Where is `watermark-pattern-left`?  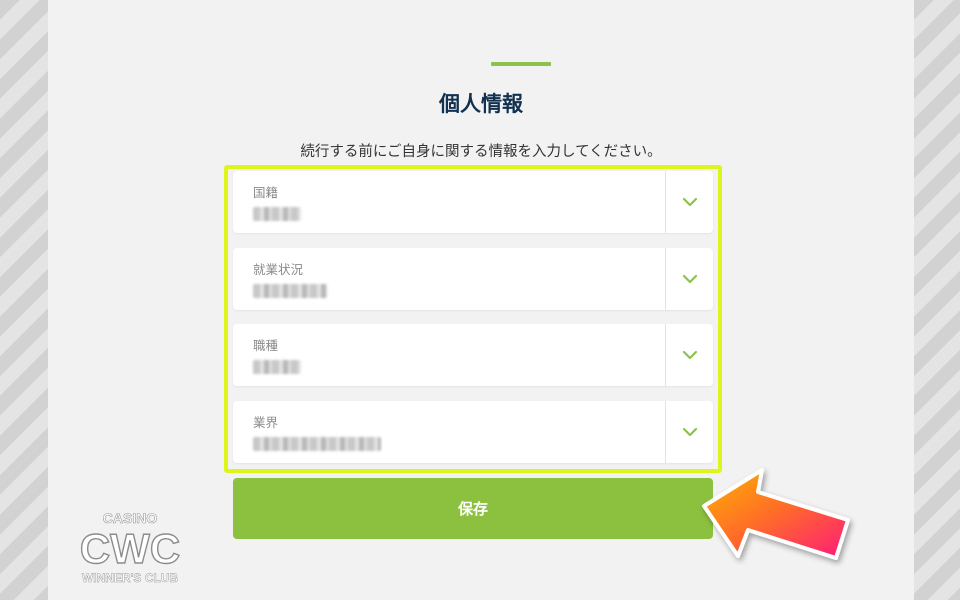
watermark-pattern-left is located at coordinates (24, 300).